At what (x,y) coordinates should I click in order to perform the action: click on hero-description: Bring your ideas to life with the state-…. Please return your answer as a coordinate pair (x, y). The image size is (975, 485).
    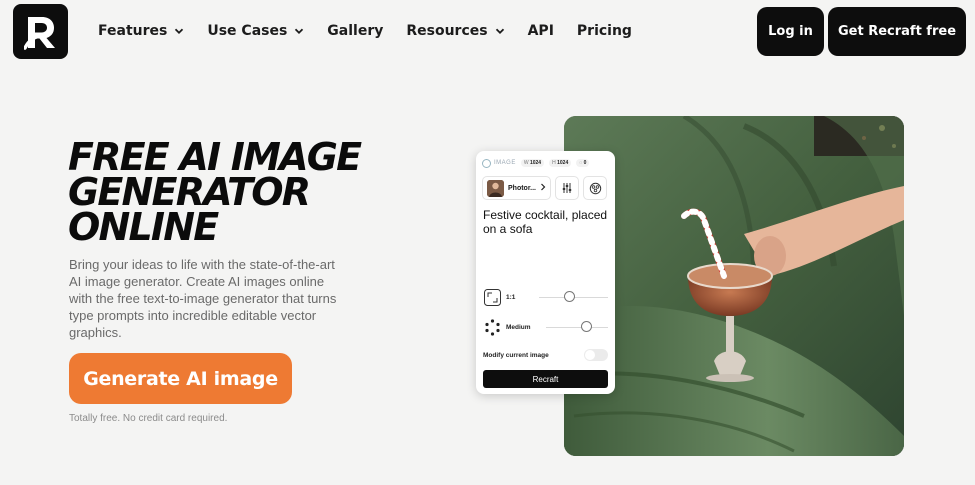
    Looking at the image, I should click on (203, 298).